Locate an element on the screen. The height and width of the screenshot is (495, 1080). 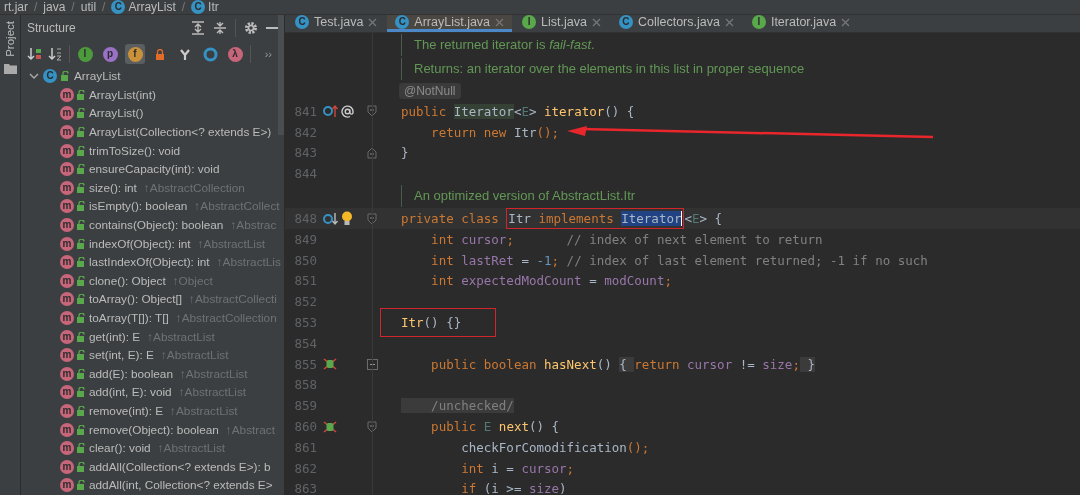
line-number: 850 is located at coordinates (305, 260).